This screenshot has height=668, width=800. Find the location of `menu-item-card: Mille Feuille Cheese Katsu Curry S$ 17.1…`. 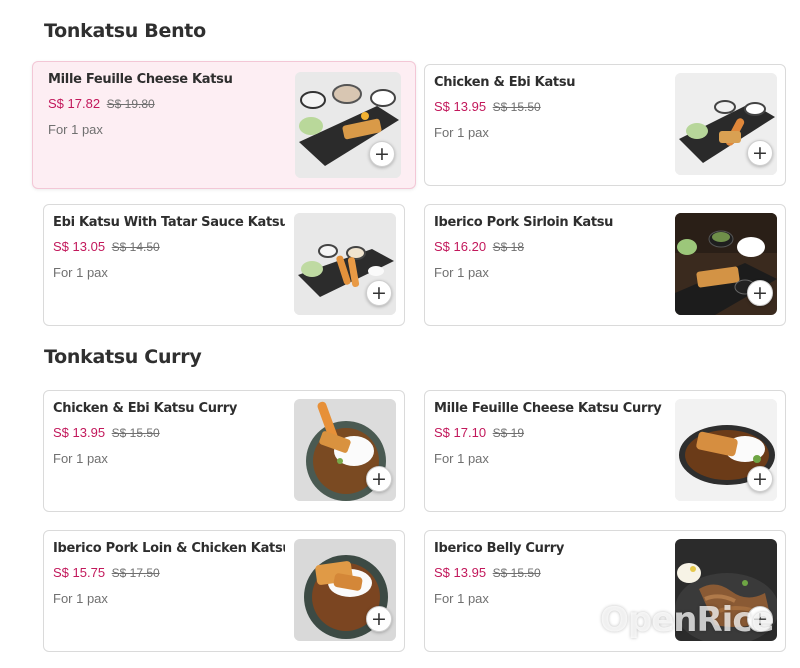

menu-item-card: Mille Feuille Cheese Katsu Curry S$ 17.1… is located at coordinates (605, 451).